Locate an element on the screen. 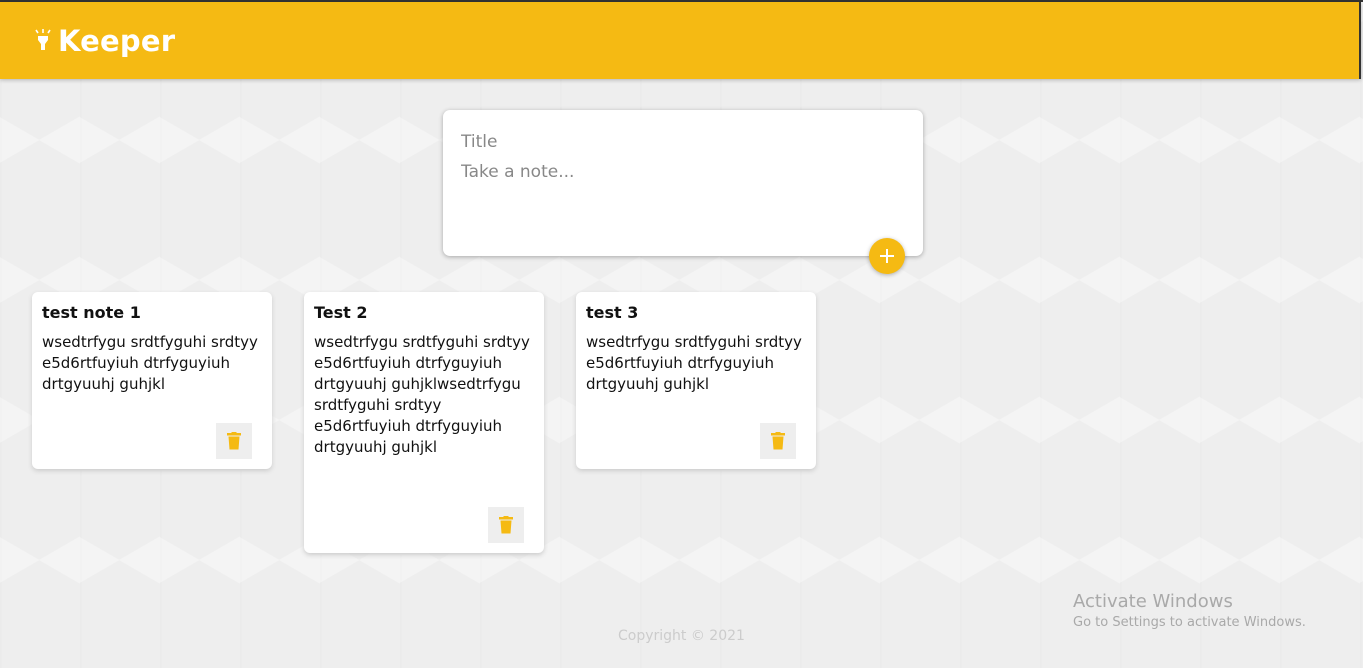  app-header: Keeper is located at coordinates (680, 40).